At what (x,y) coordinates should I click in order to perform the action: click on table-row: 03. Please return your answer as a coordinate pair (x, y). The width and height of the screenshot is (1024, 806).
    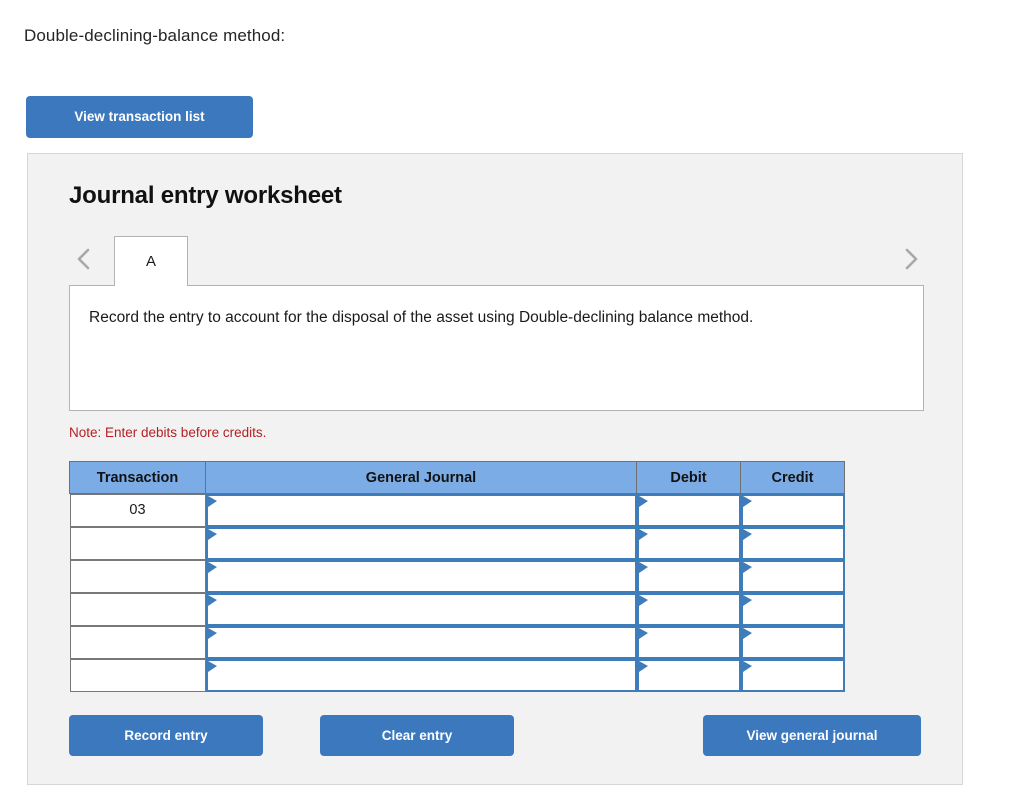
    Looking at the image, I should click on (457, 510).